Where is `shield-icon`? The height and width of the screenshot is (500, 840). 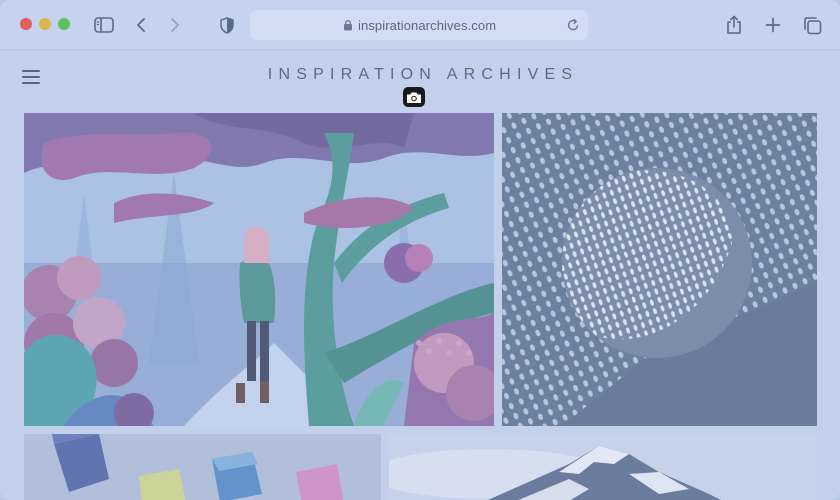
shield-icon is located at coordinates (227, 25).